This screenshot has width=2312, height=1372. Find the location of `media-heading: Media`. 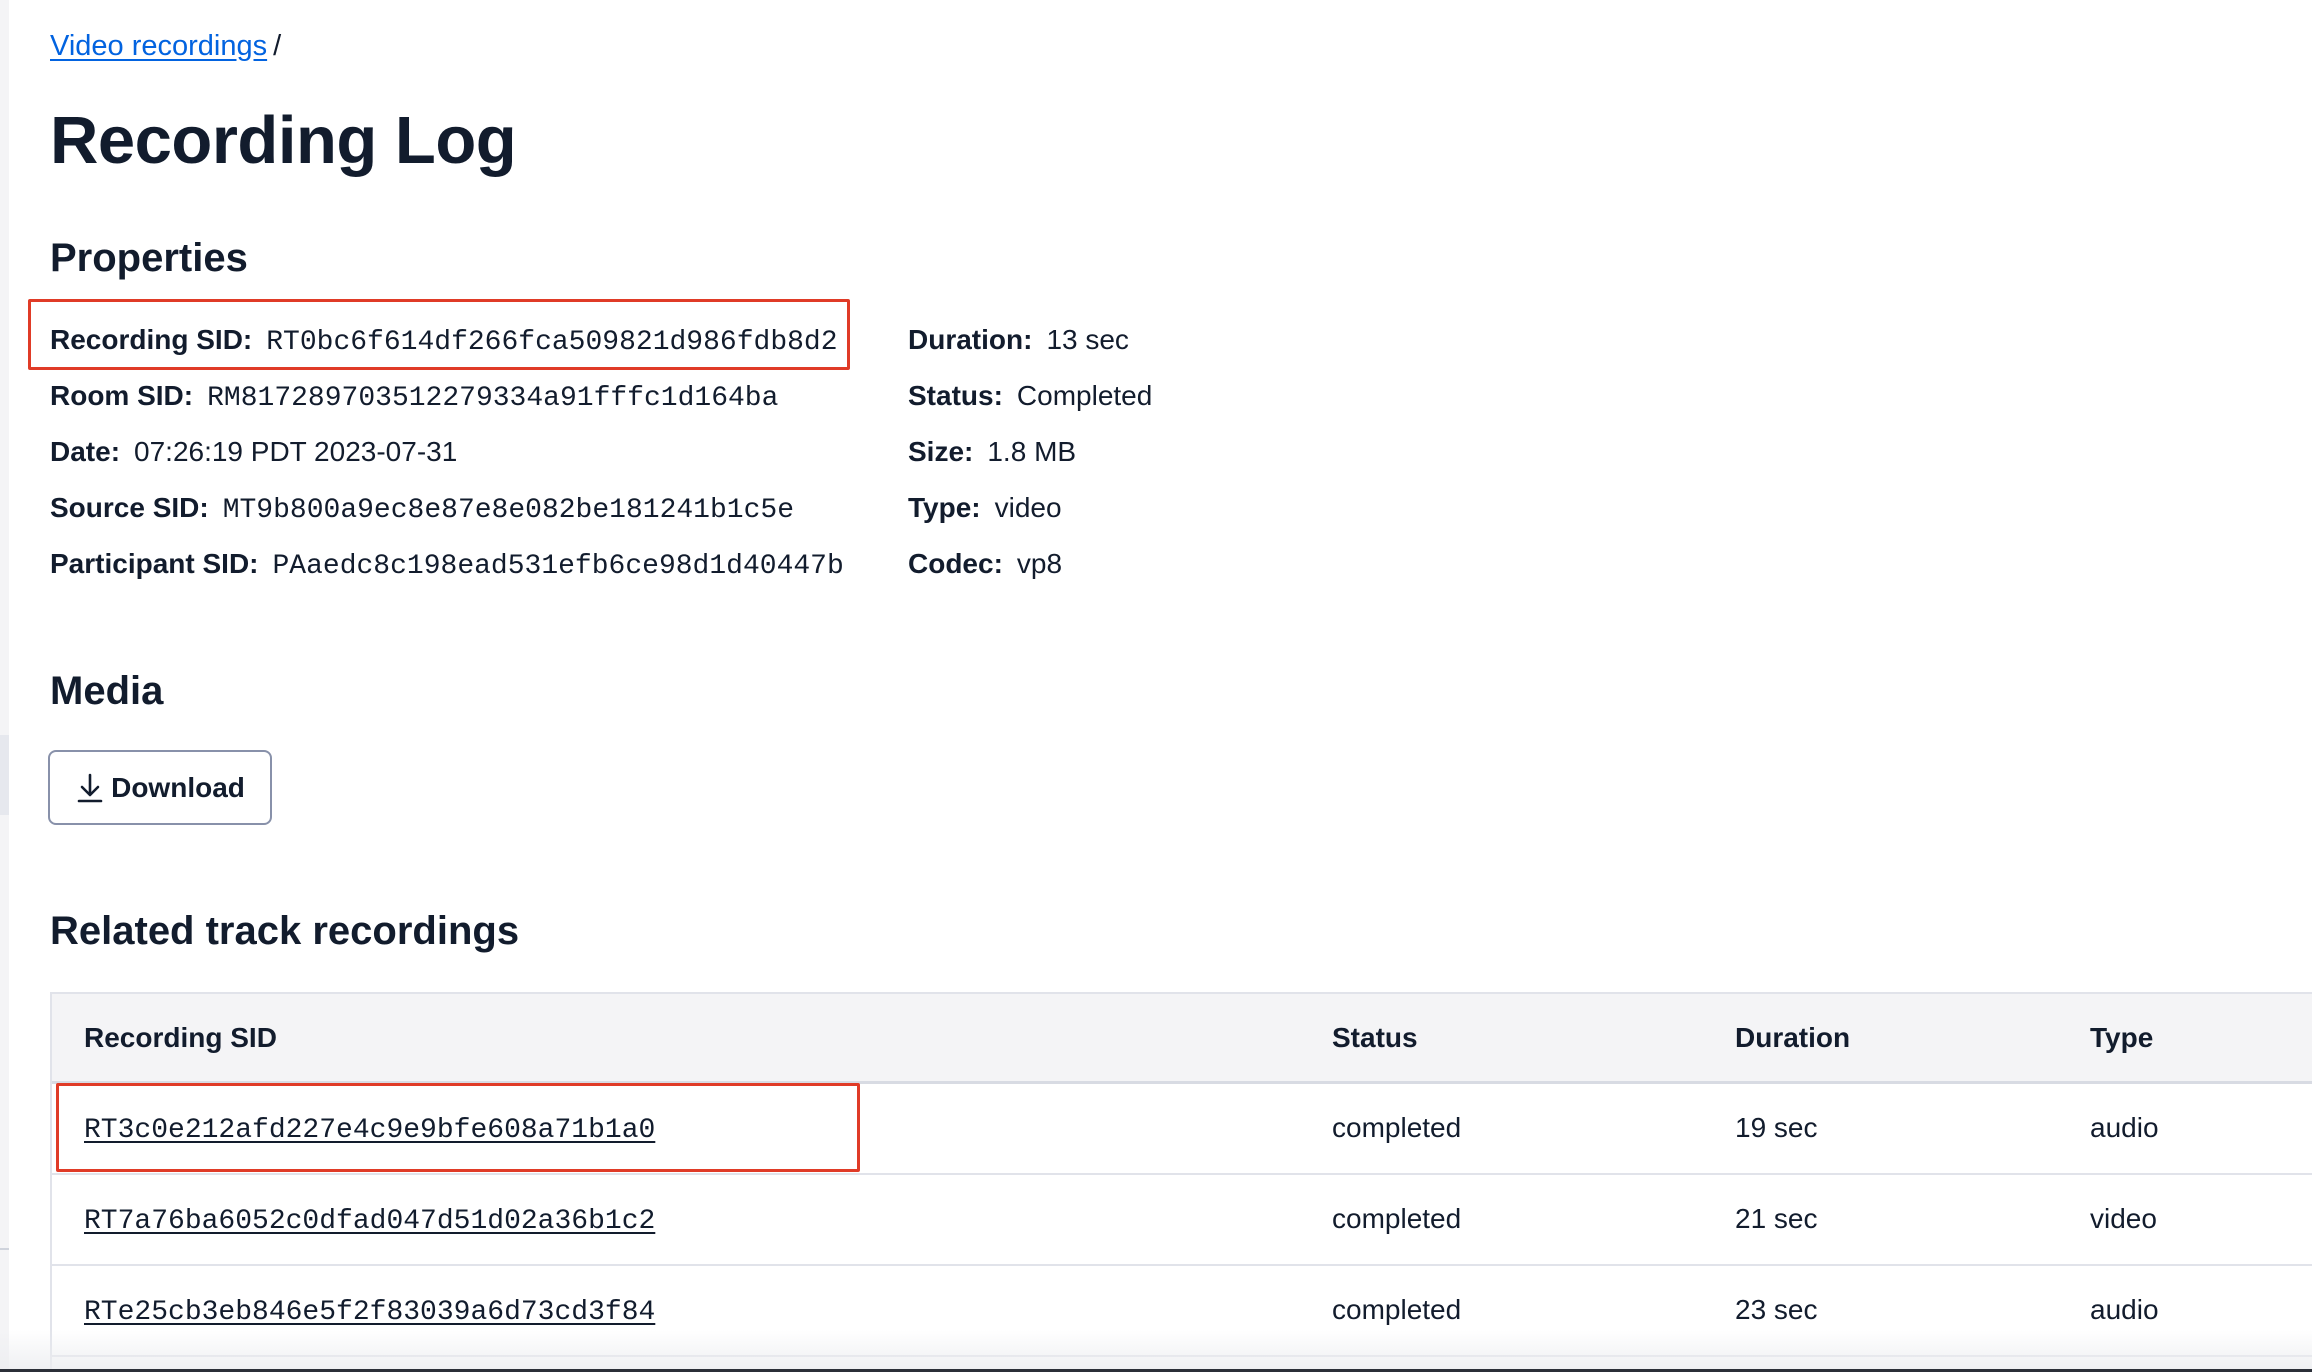

media-heading: Media is located at coordinates (107, 691).